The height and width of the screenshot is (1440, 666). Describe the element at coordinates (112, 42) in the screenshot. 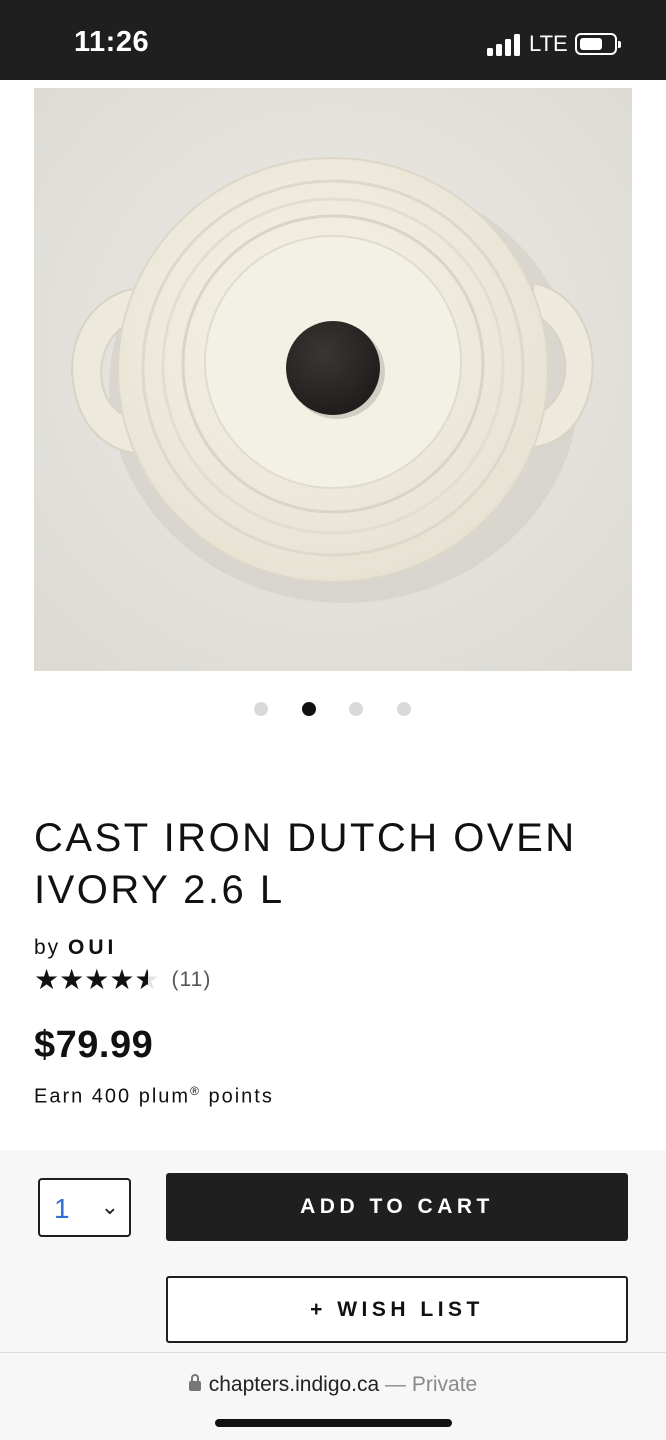

I see `status-time: 11:26` at that location.